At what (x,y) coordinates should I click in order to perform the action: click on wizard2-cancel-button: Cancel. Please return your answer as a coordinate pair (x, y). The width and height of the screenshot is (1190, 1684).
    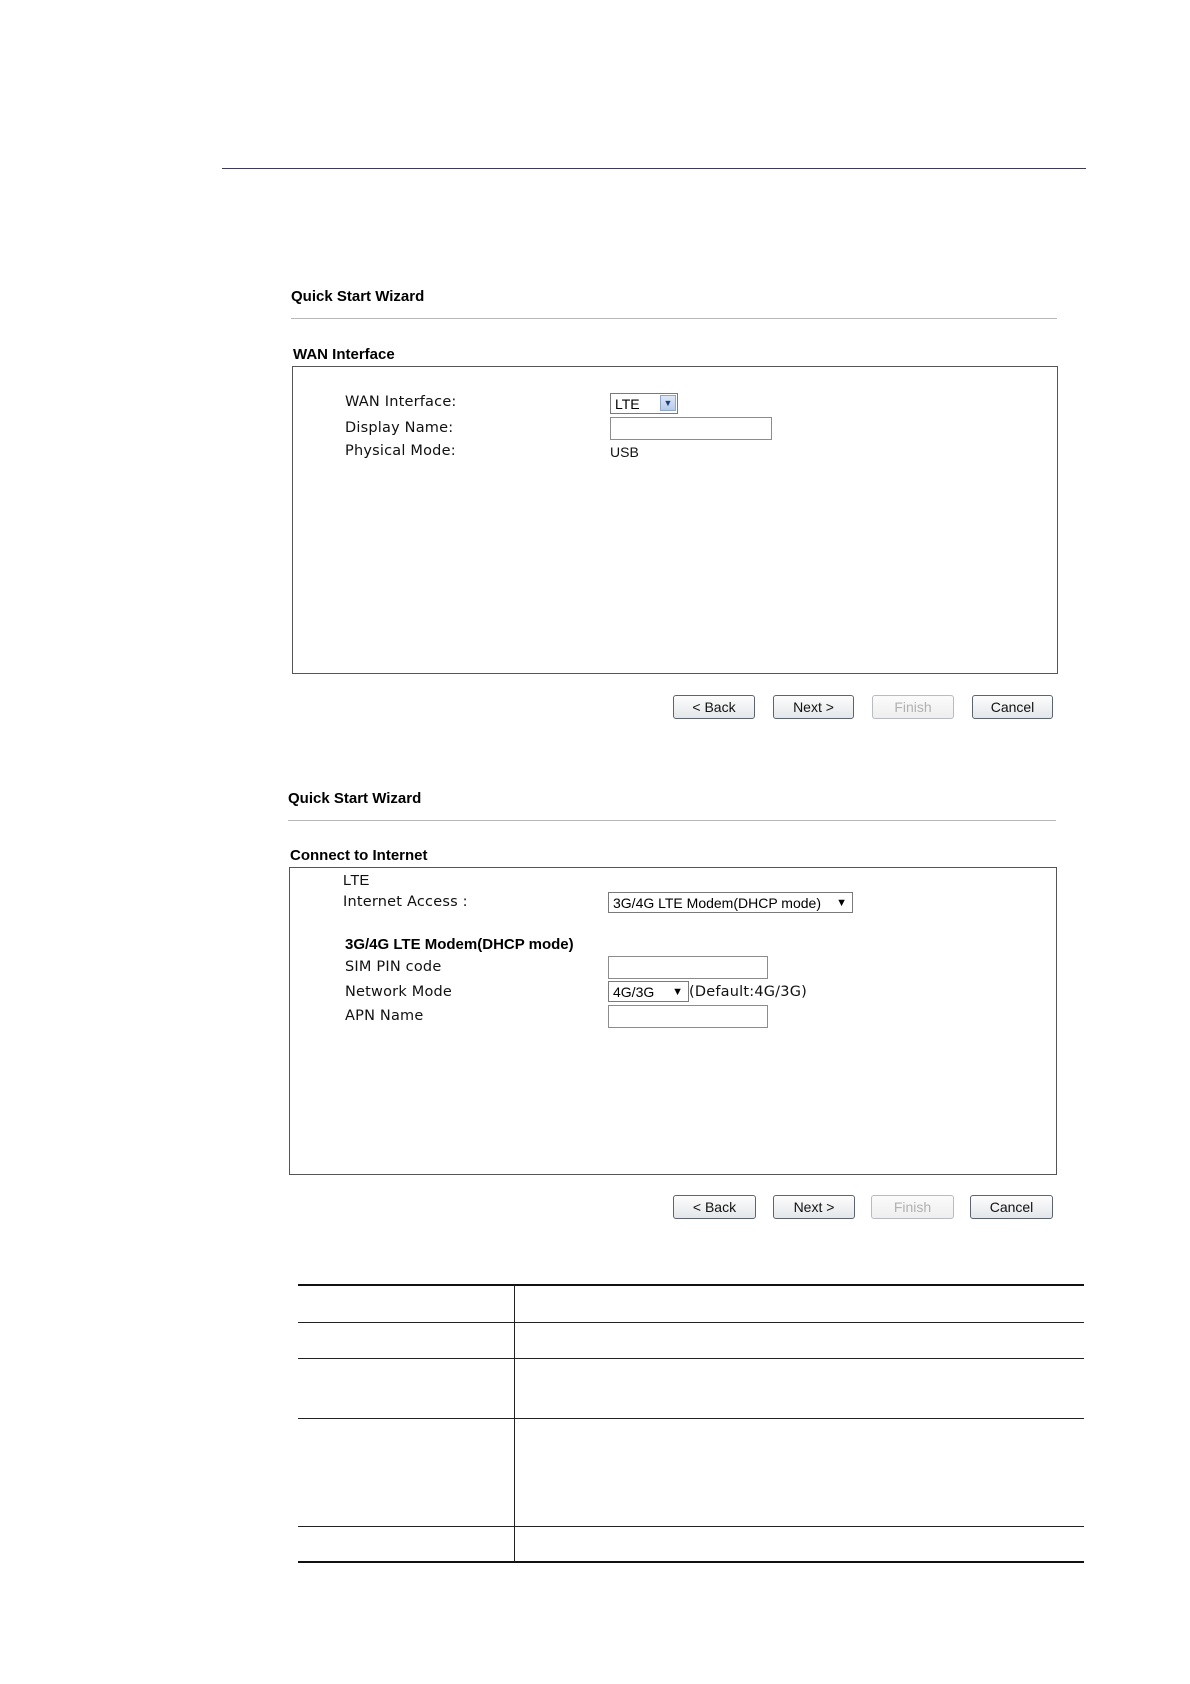
    Looking at the image, I should click on (1011, 1207).